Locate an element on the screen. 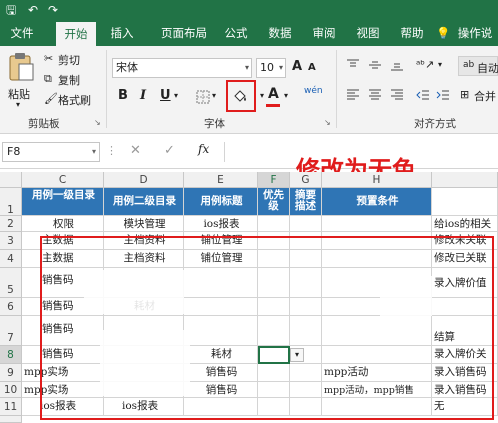 This screenshot has height=423, width=498. row-header-6: 6 is located at coordinates (11, 307).